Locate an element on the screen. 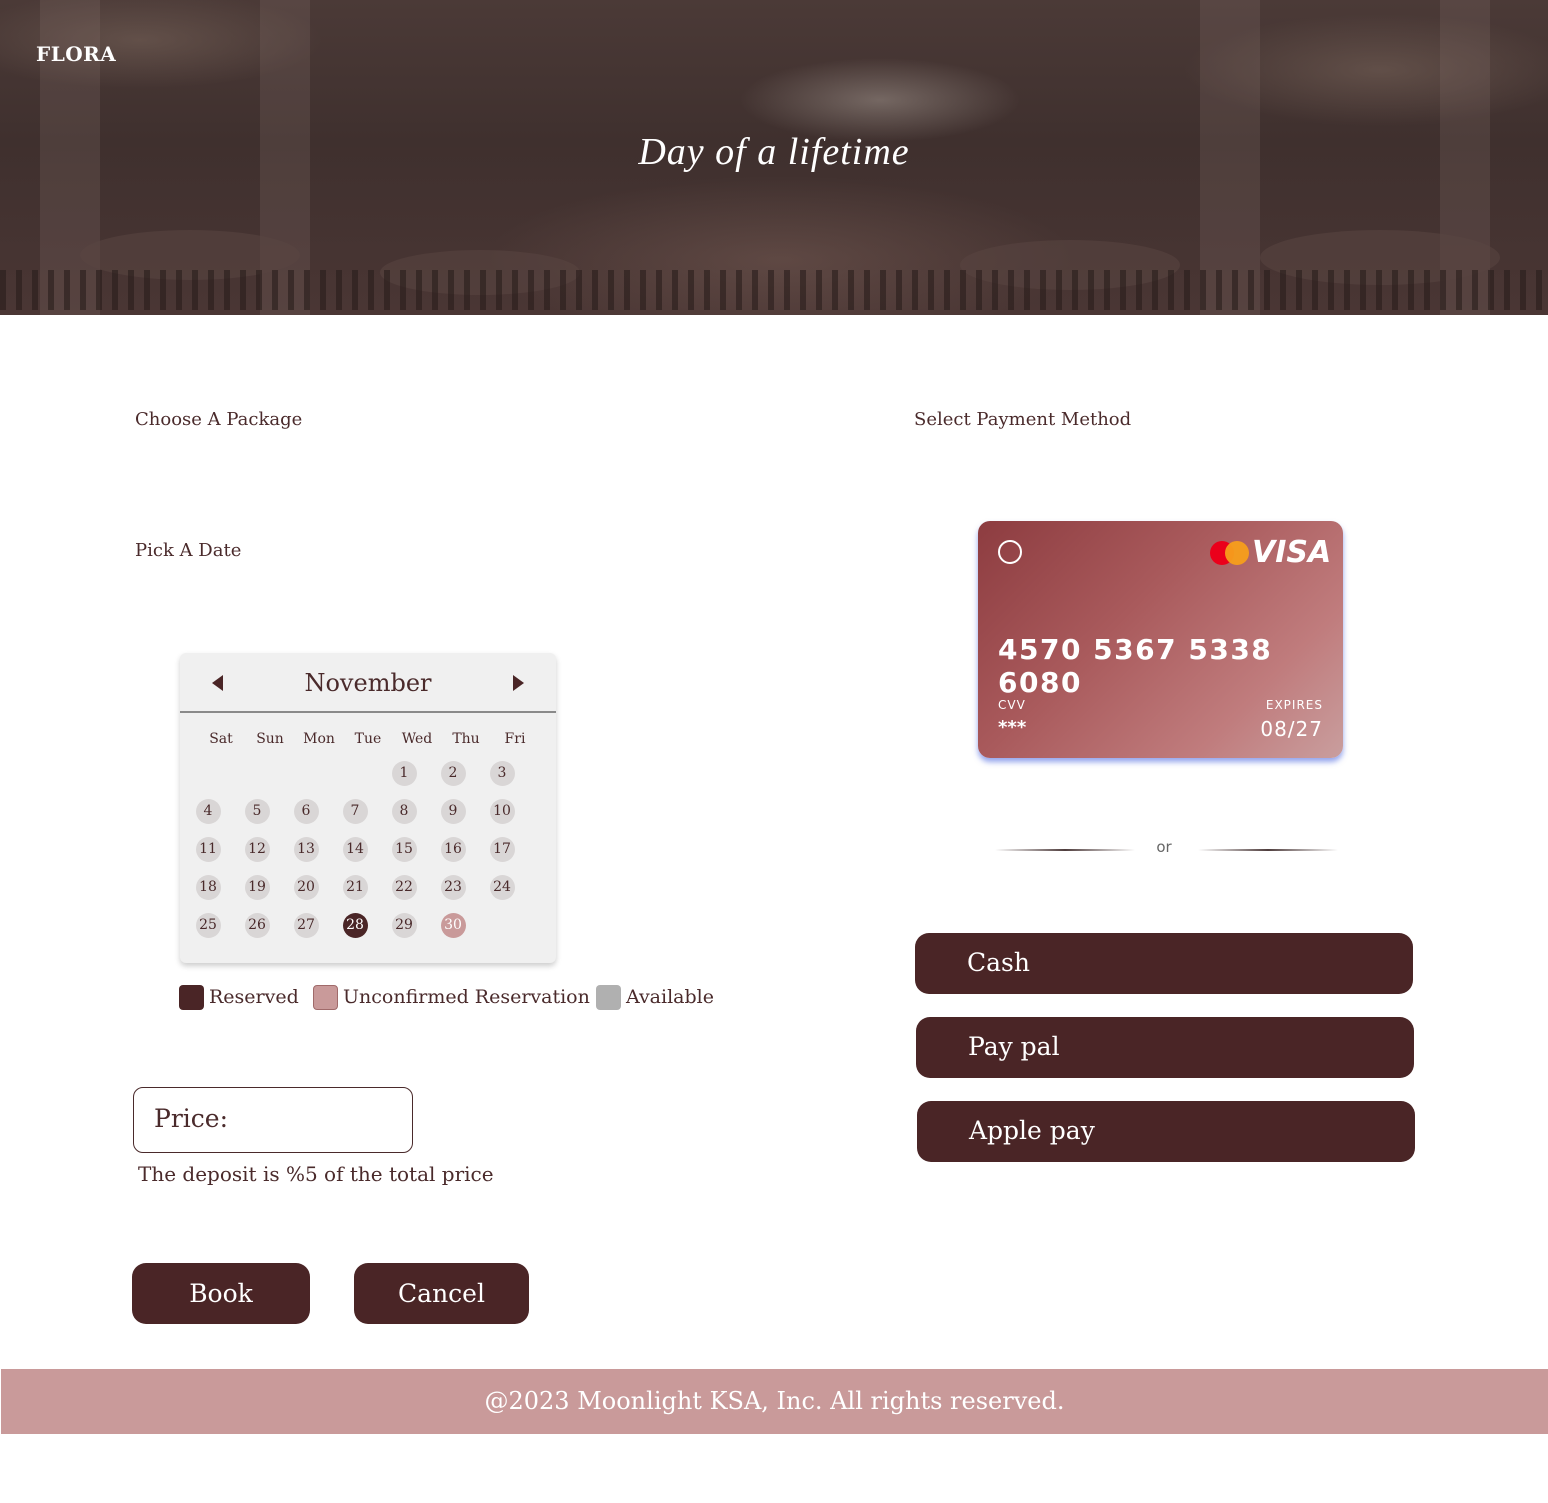 The image size is (1548, 1503). calendar-day-30: 30 is located at coordinates (453, 925).